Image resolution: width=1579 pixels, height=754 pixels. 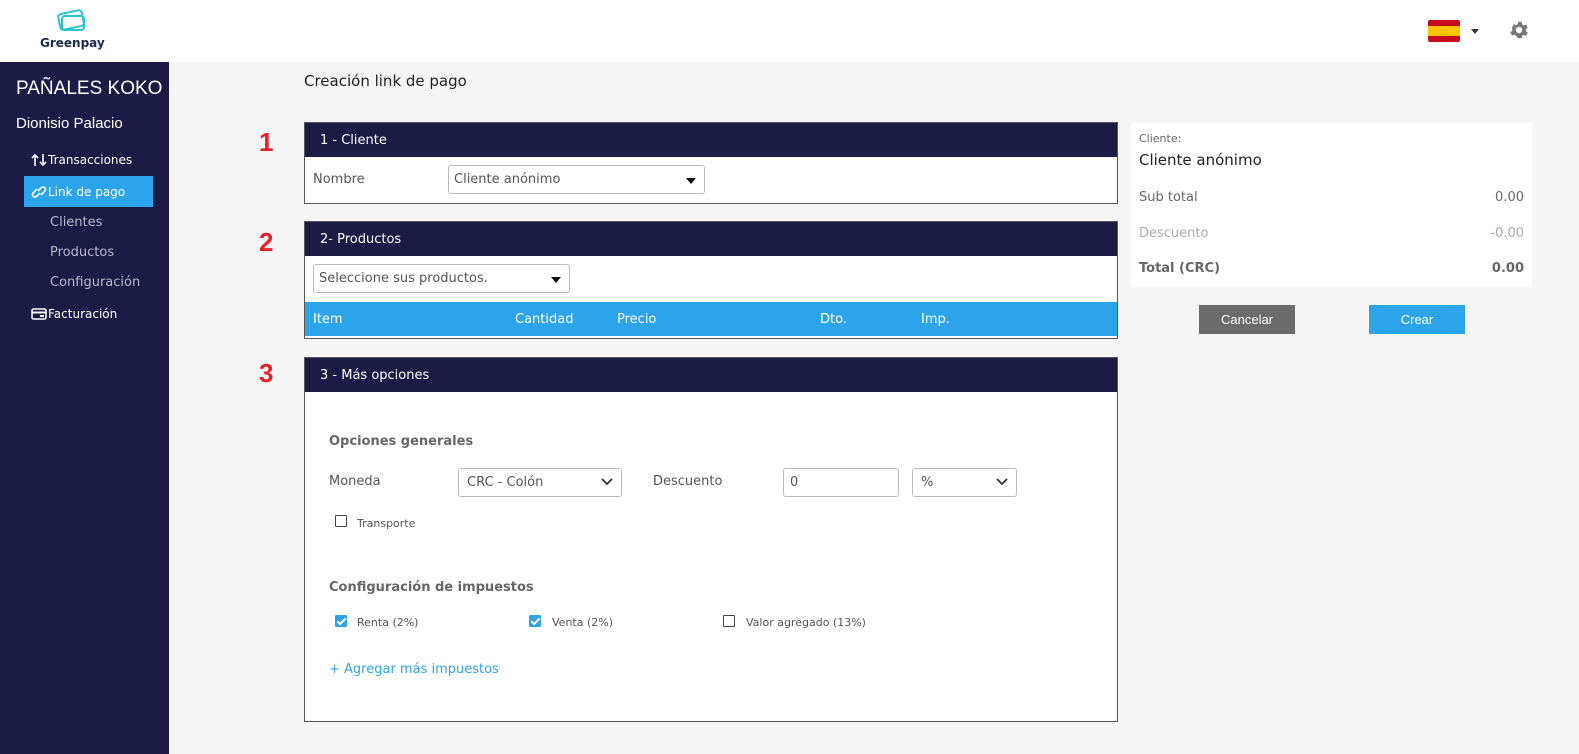 What do you see at coordinates (431, 587) in the screenshot?
I see `impuestos-title: Configuración de impuestos` at bounding box center [431, 587].